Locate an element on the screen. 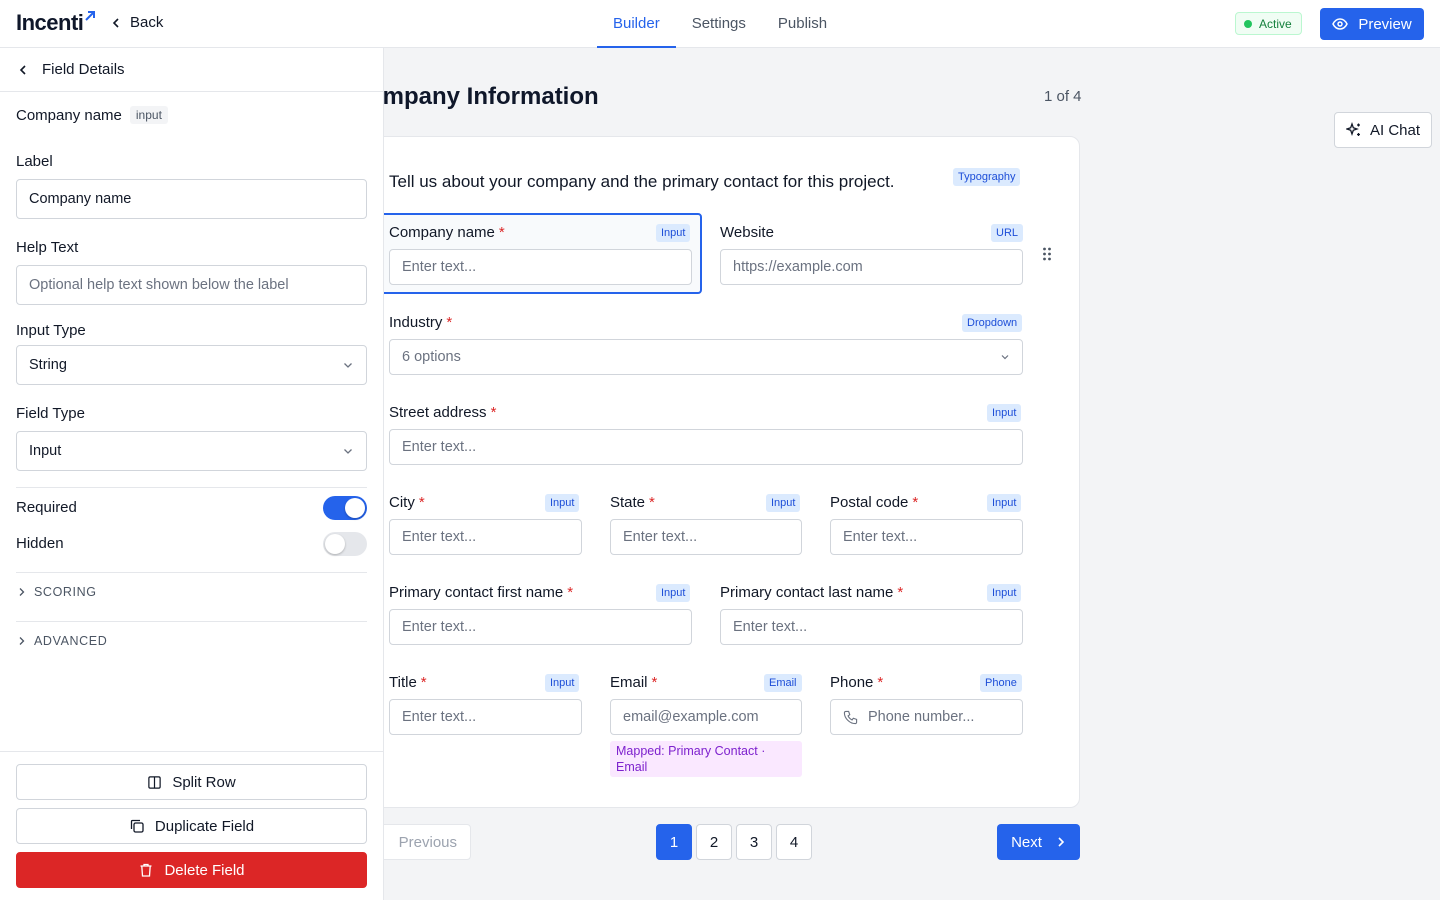  page-title: ompany Information is located at coordinates (483, 96).